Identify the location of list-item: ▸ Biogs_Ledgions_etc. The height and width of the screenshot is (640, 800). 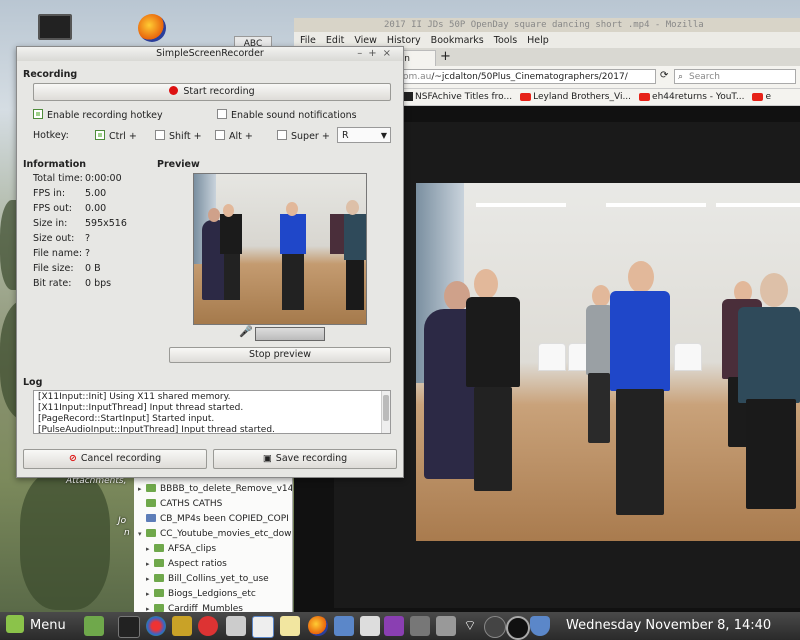
(213, 594).